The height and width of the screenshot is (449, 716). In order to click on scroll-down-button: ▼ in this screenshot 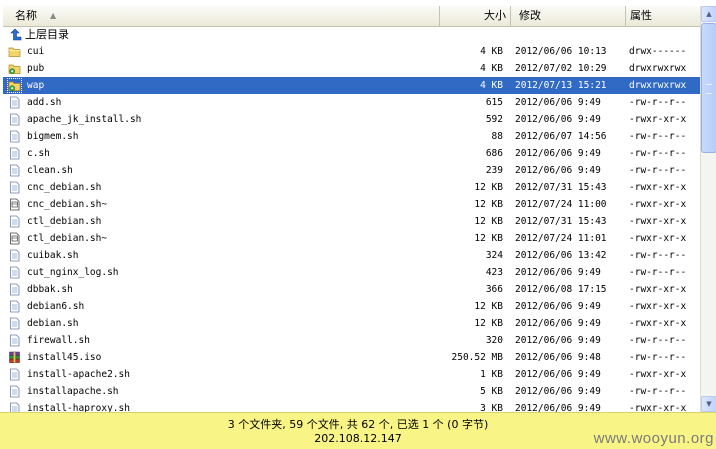, I will do `click(708, 404)`.